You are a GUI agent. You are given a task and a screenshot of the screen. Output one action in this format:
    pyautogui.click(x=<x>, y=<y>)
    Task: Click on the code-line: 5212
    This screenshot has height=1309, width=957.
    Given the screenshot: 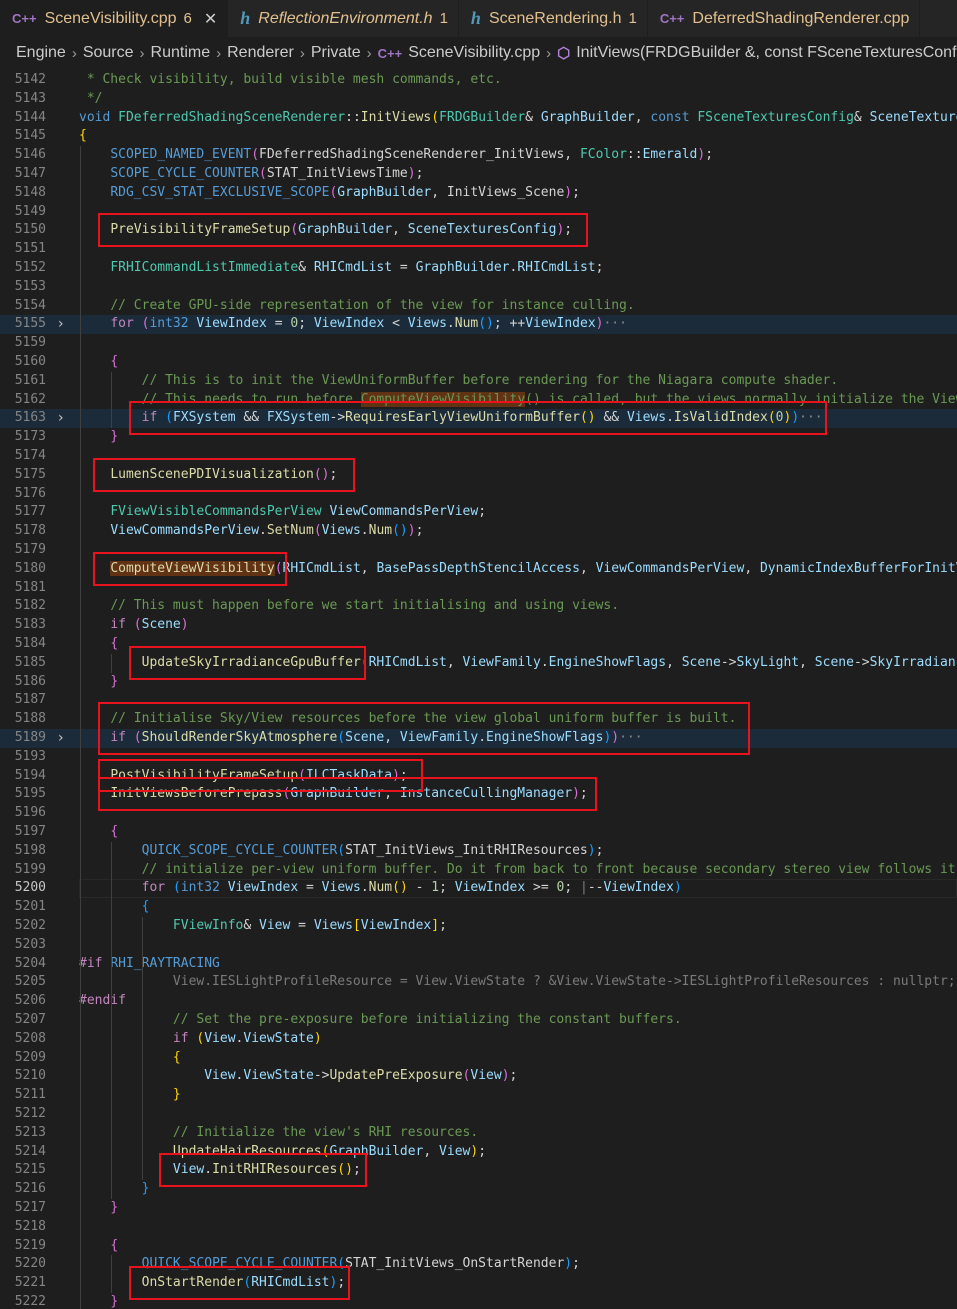 What is the action you would take?
    pyautogui.click(x=478, y=1114)
    